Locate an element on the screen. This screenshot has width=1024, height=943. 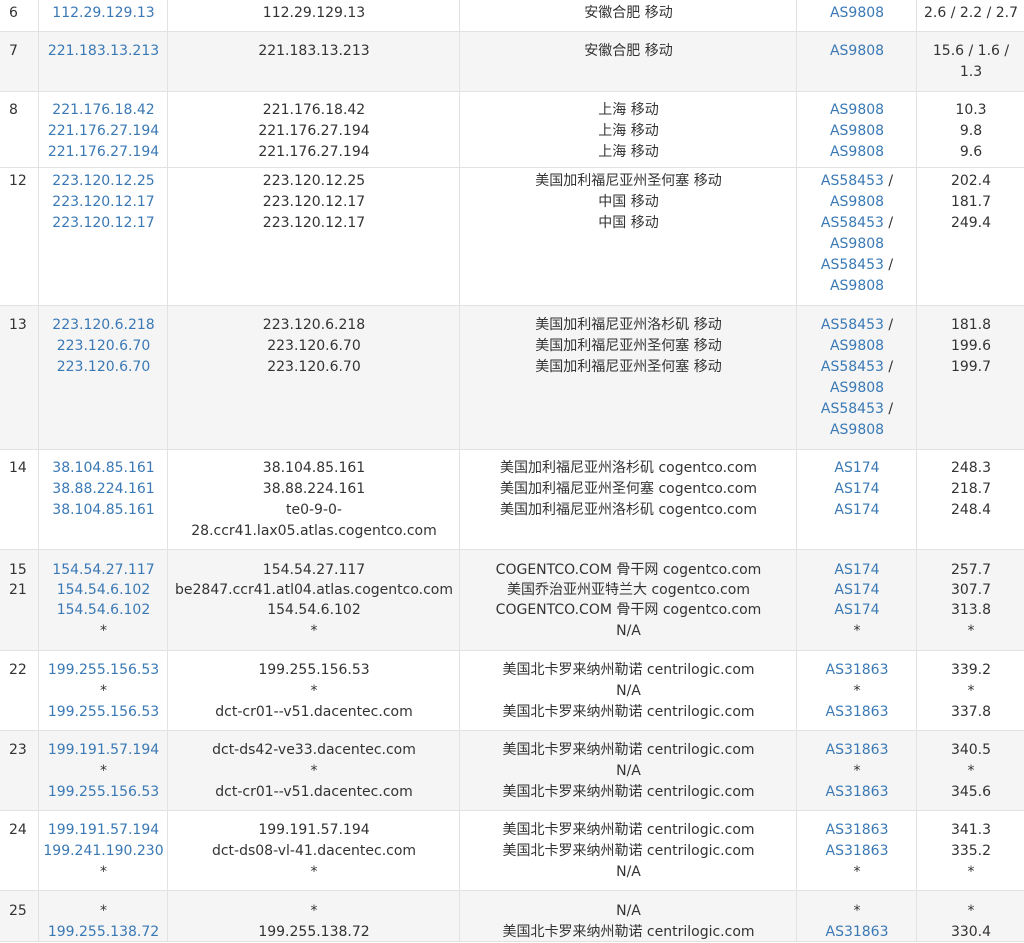
ip-cell: 38.104.85.161 38.88.224.161 38.104.85.161 is located at coordinates (103, 500).